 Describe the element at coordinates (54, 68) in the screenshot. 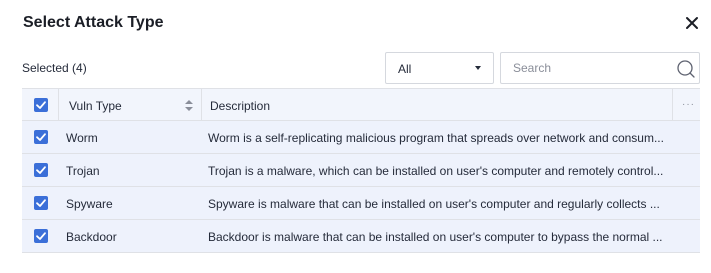

I see `selected-count: Selected (4)` at that location.